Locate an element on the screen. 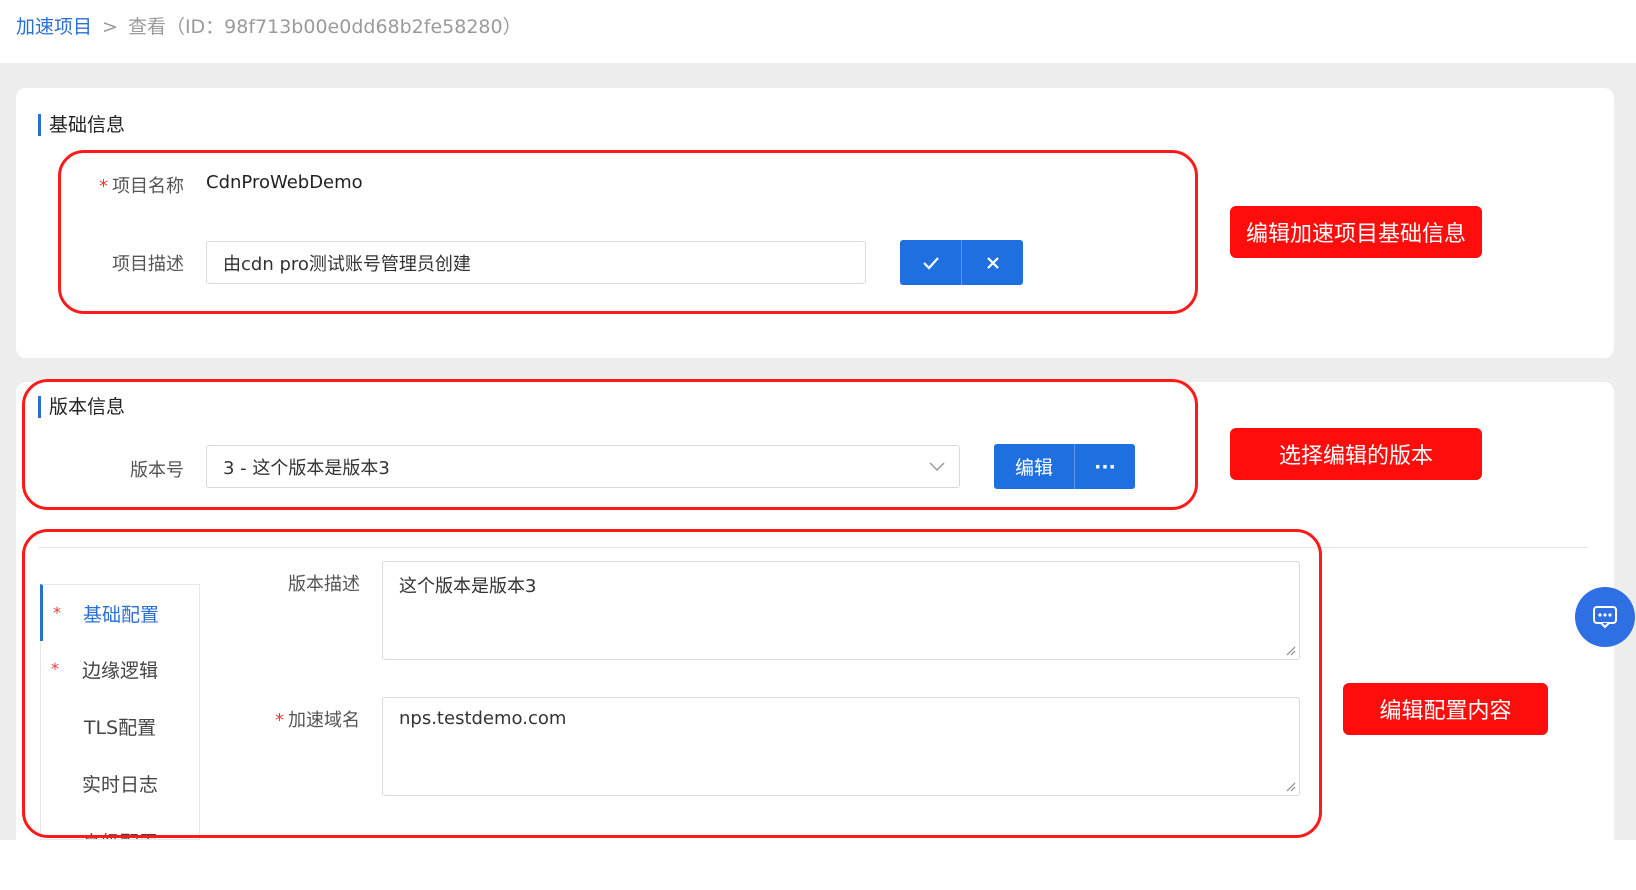  chat-icon is located at coordinates (1605, 617).